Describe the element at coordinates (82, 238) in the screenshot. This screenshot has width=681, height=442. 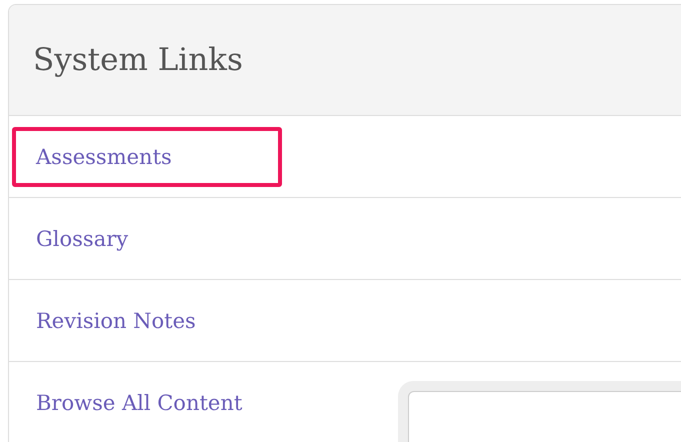
I see `link: Glossary` at that location.